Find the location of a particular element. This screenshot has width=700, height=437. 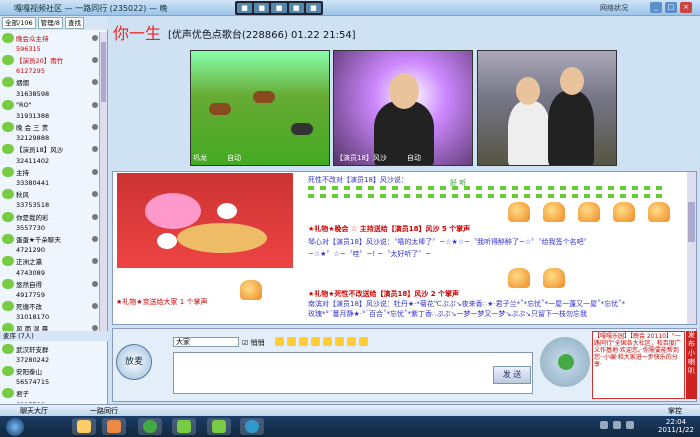

tab-admin: 管理/8 is located at coordinates (50, 23).